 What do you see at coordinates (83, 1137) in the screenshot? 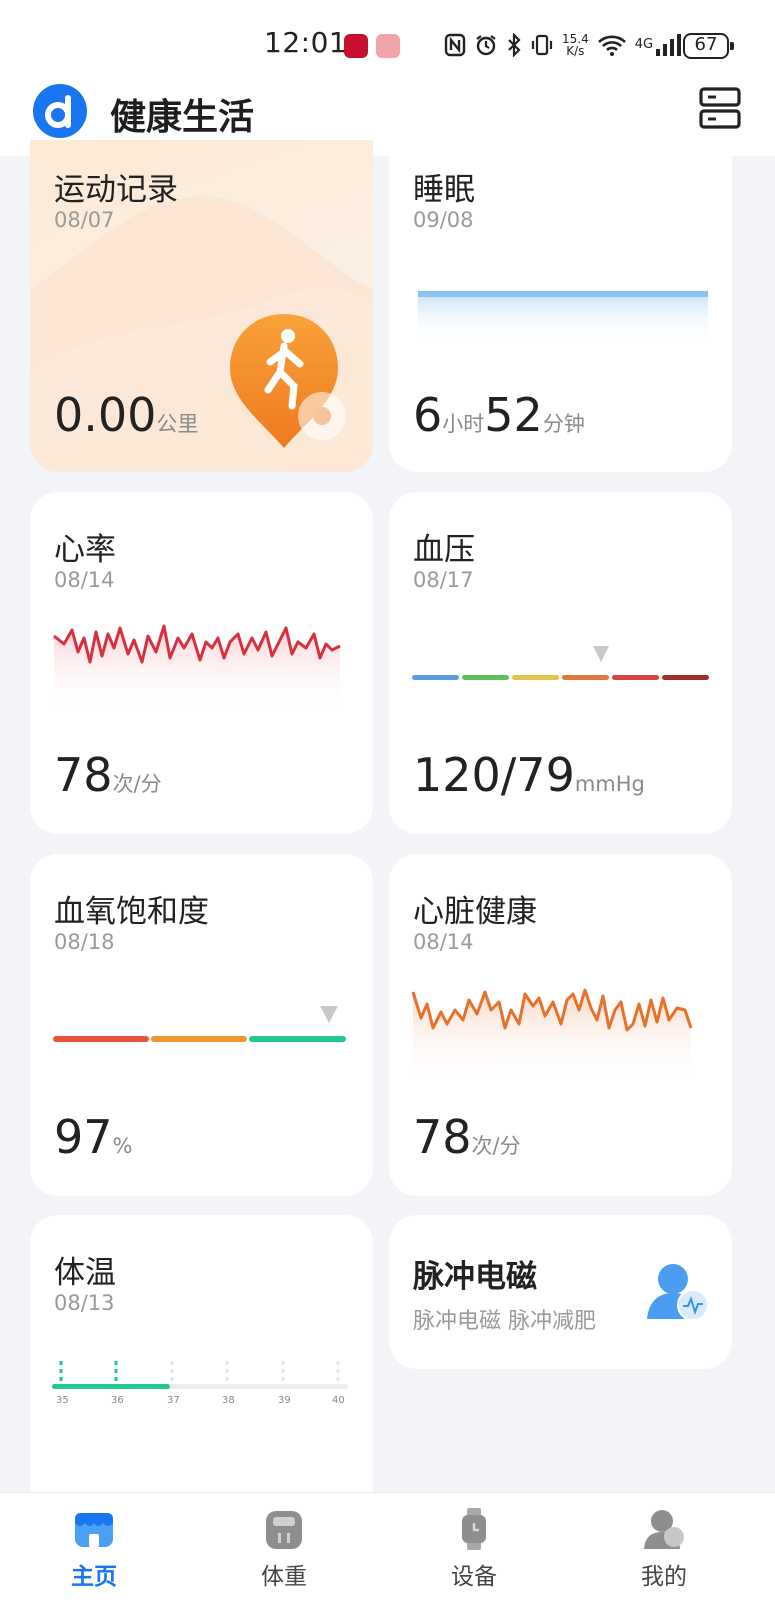
I see `blood-oxygen-value: 97` at bounding box center [83, 1137].